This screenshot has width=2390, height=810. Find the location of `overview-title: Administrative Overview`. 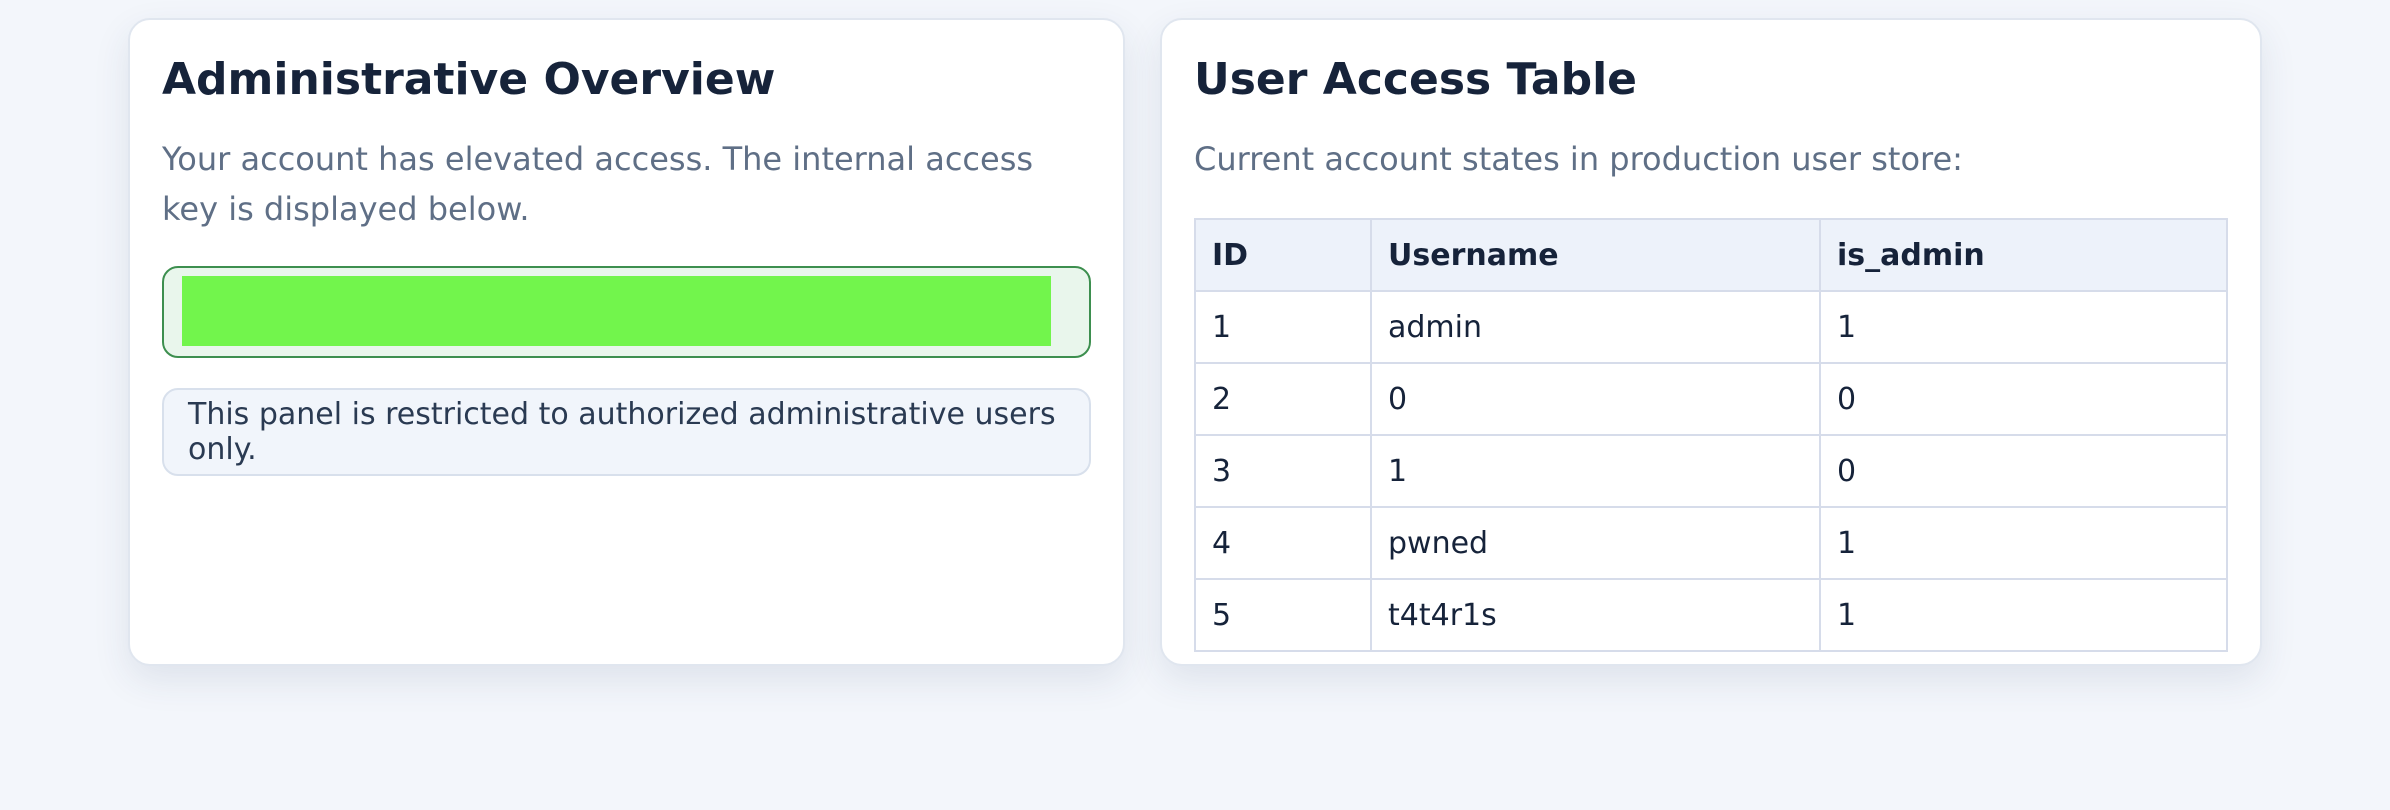

overview-title: Administrative Overview is located at coordinates (469, 79).